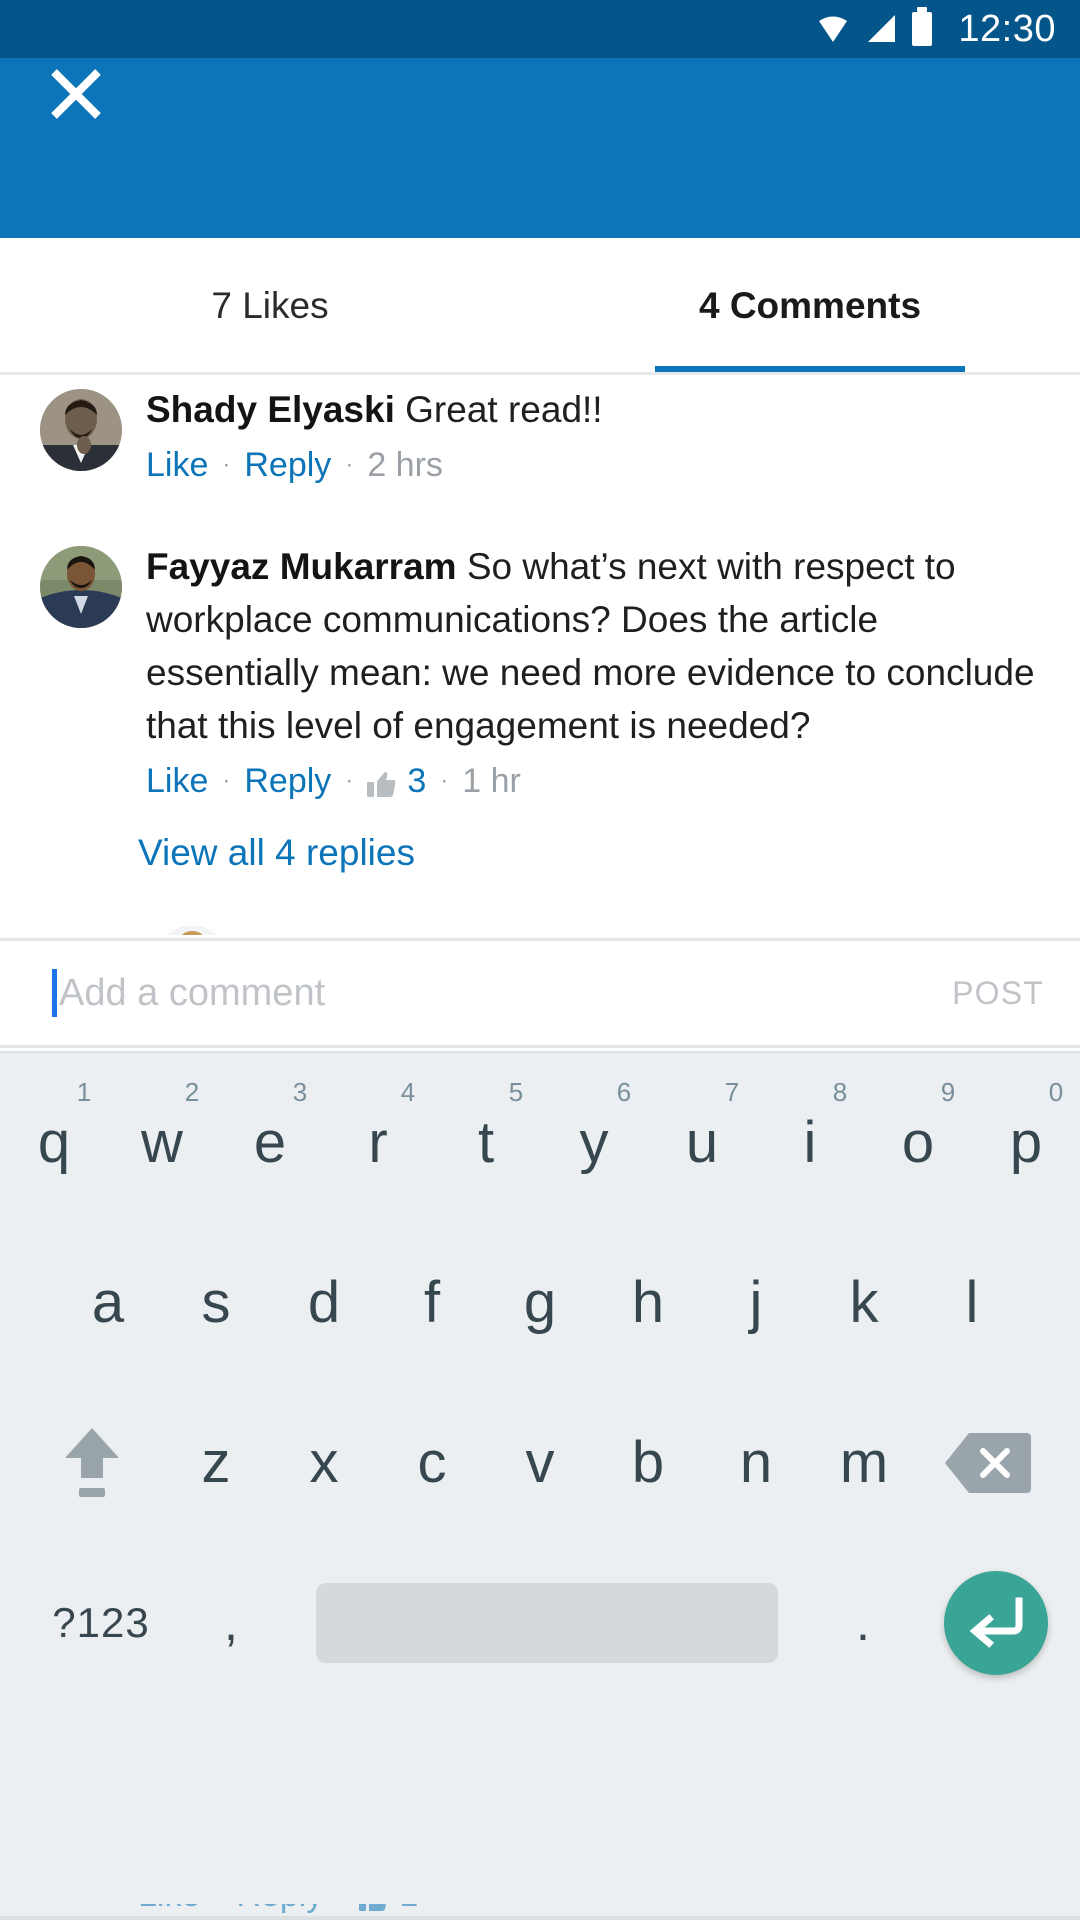 The width and height of the screenshot is (1080, 1920). I want to click on keyboard-row-4: ?123 , ., so click(540, 1623).